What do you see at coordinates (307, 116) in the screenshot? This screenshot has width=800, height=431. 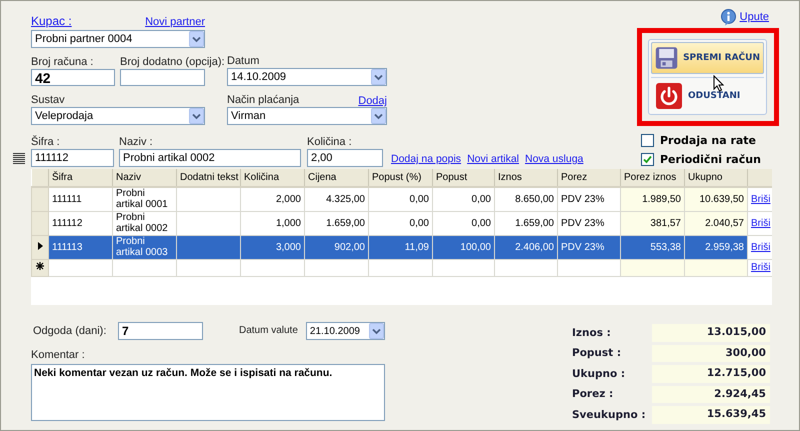 I see `payment-select: Virman` at bounding box center [307, 116].